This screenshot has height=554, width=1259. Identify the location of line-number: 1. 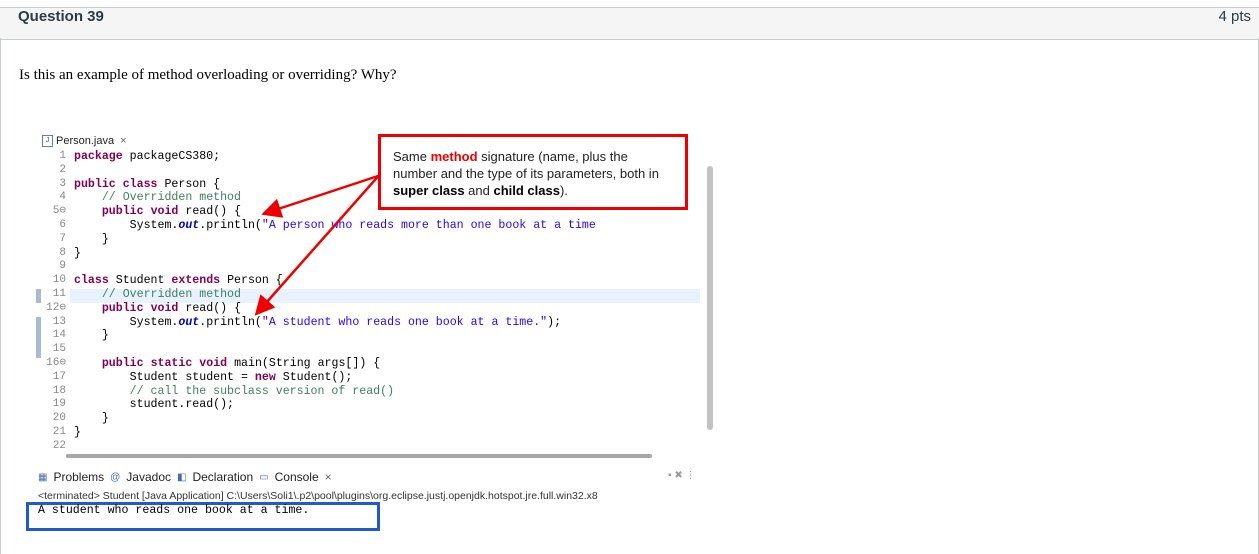
(62, 156).